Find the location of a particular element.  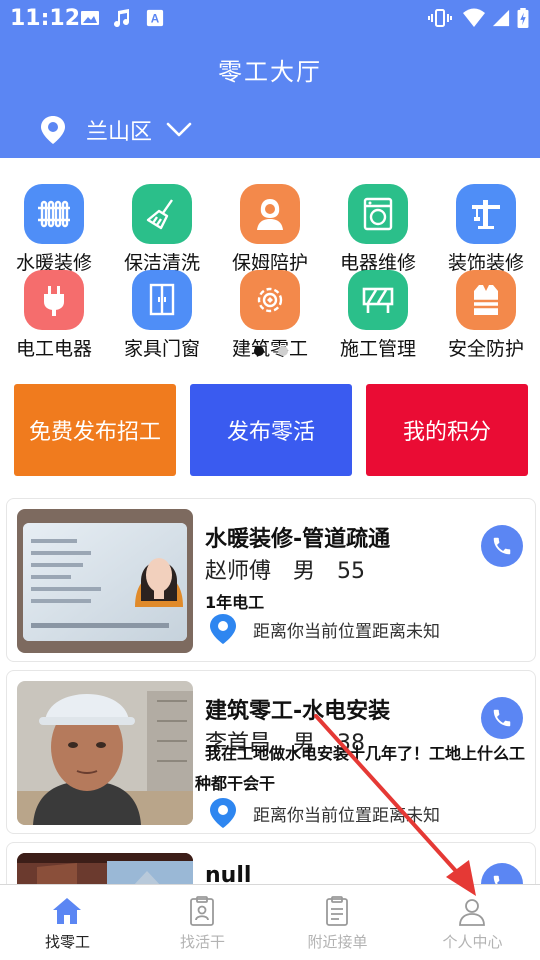

bottom-navigation: 找零工 找活干 附近接单 个人中心 is located at coordinates (270, 922).